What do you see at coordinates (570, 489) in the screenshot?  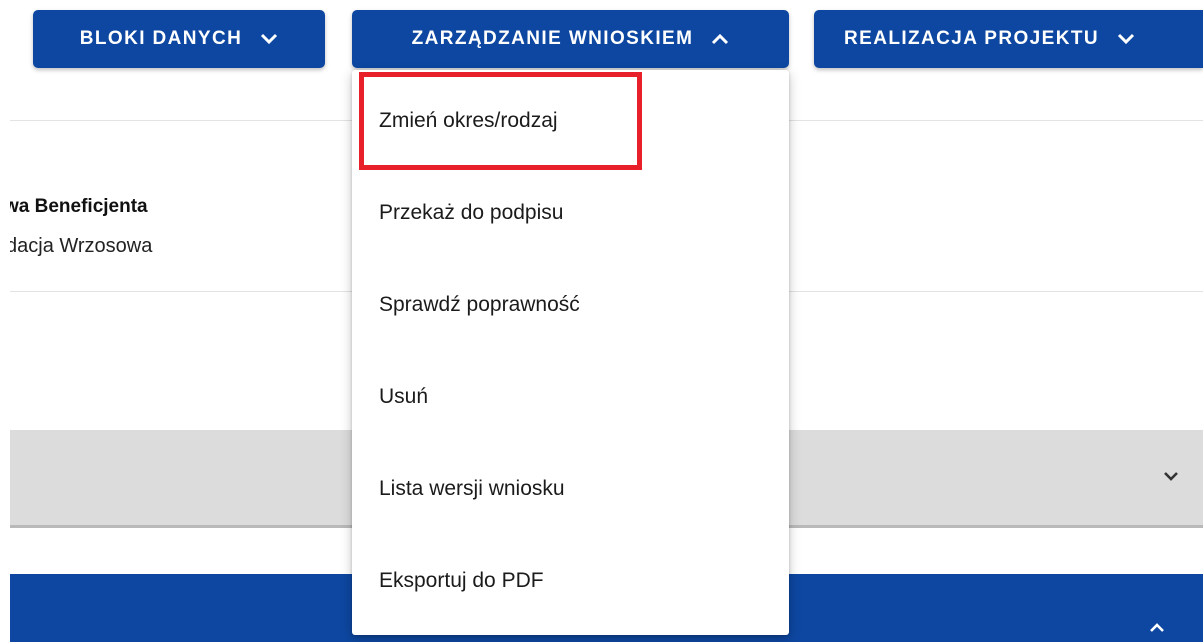 I see `menu-item-lista-wersji-wniosku: Lista wersji wniosku` at bounding box center [570, 489].